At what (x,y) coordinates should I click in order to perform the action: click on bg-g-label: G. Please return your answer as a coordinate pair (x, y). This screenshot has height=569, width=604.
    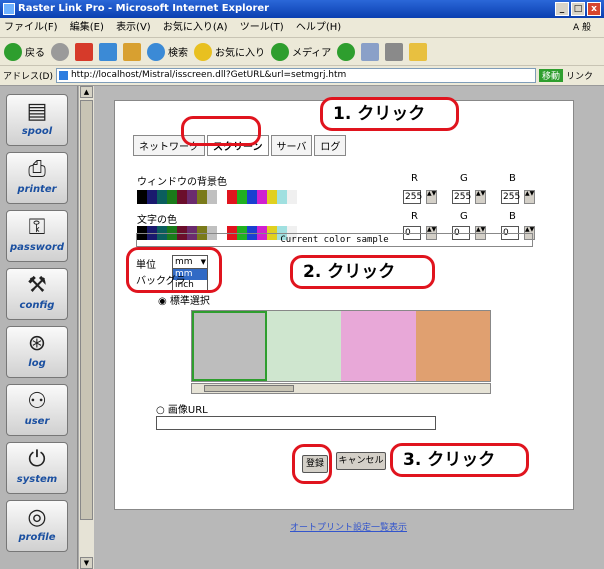
    Looking at the image, I should click on (464, 178).